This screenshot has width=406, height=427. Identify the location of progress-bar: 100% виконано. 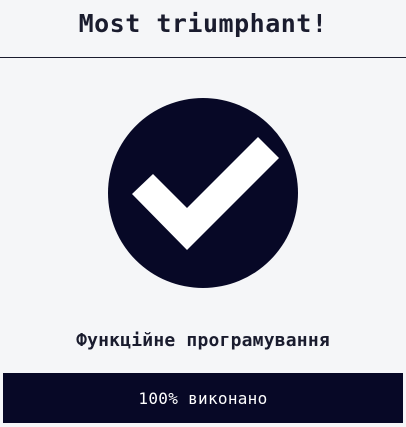
(203, 398).